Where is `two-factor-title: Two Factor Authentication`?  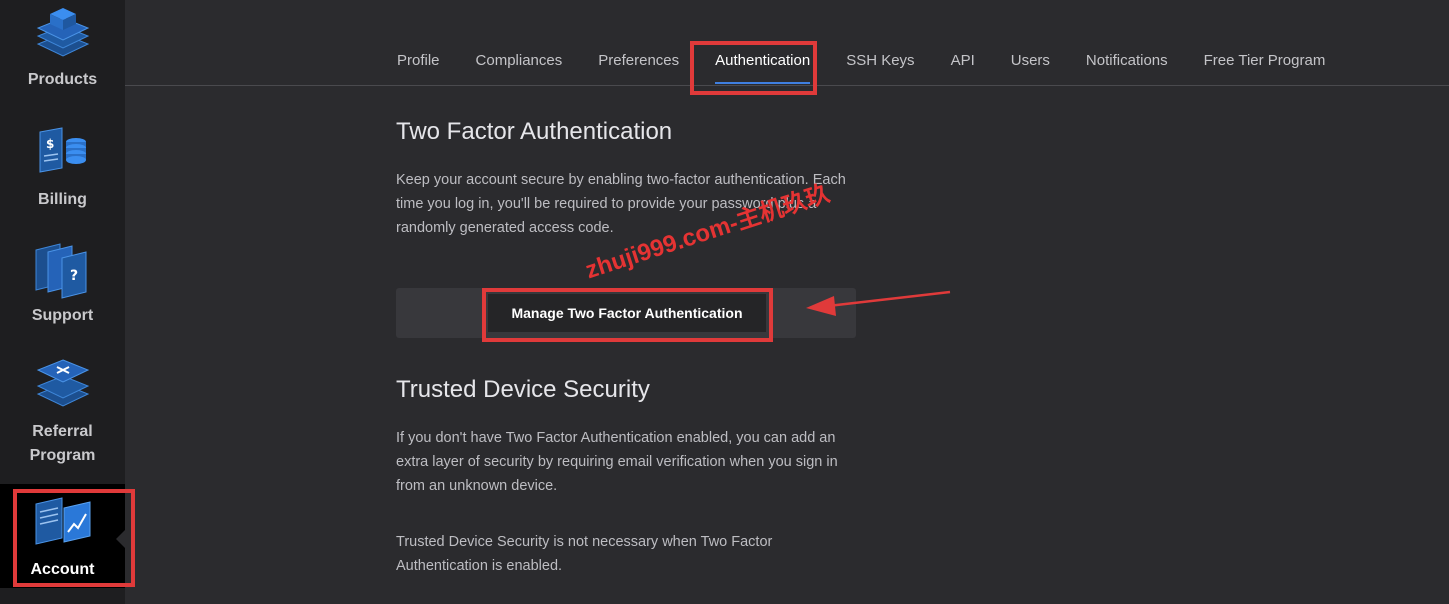
two-factor-title: Two Factor Authentication is located at coordinates (534, 131).